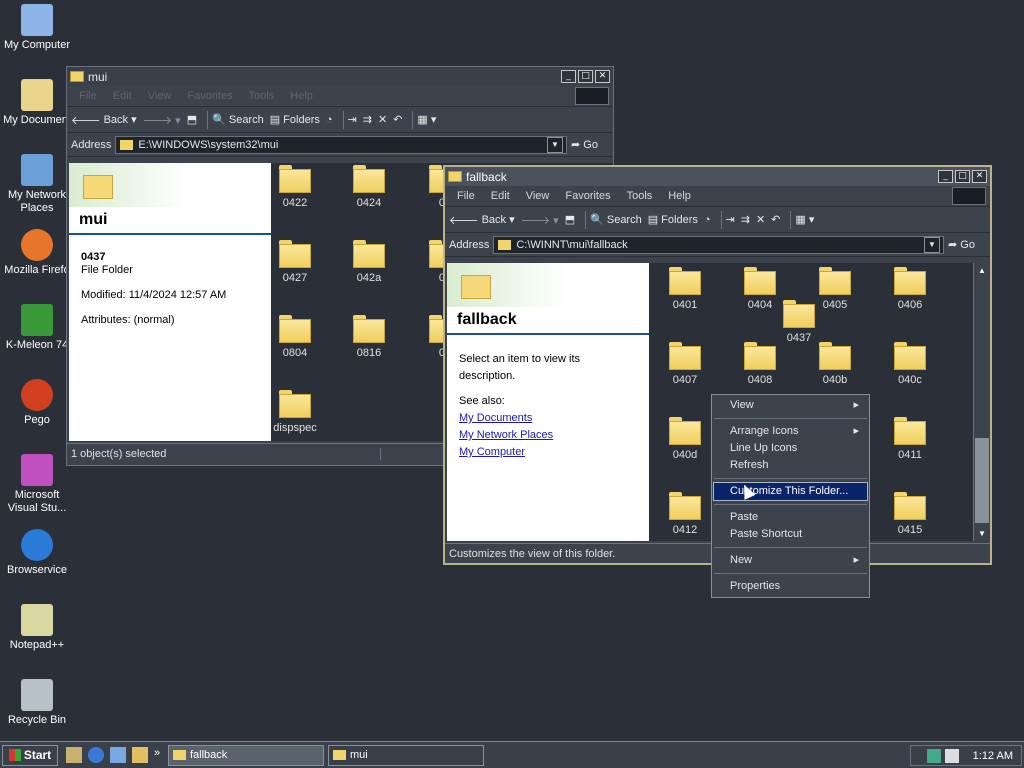 The width and height of the screenshot is (1024, 768). What do you see at coordinates (37, 184) in the screenshot?
I see `desktop-icon-my-network-places: My Network Places` at bounding box center [37, 184].